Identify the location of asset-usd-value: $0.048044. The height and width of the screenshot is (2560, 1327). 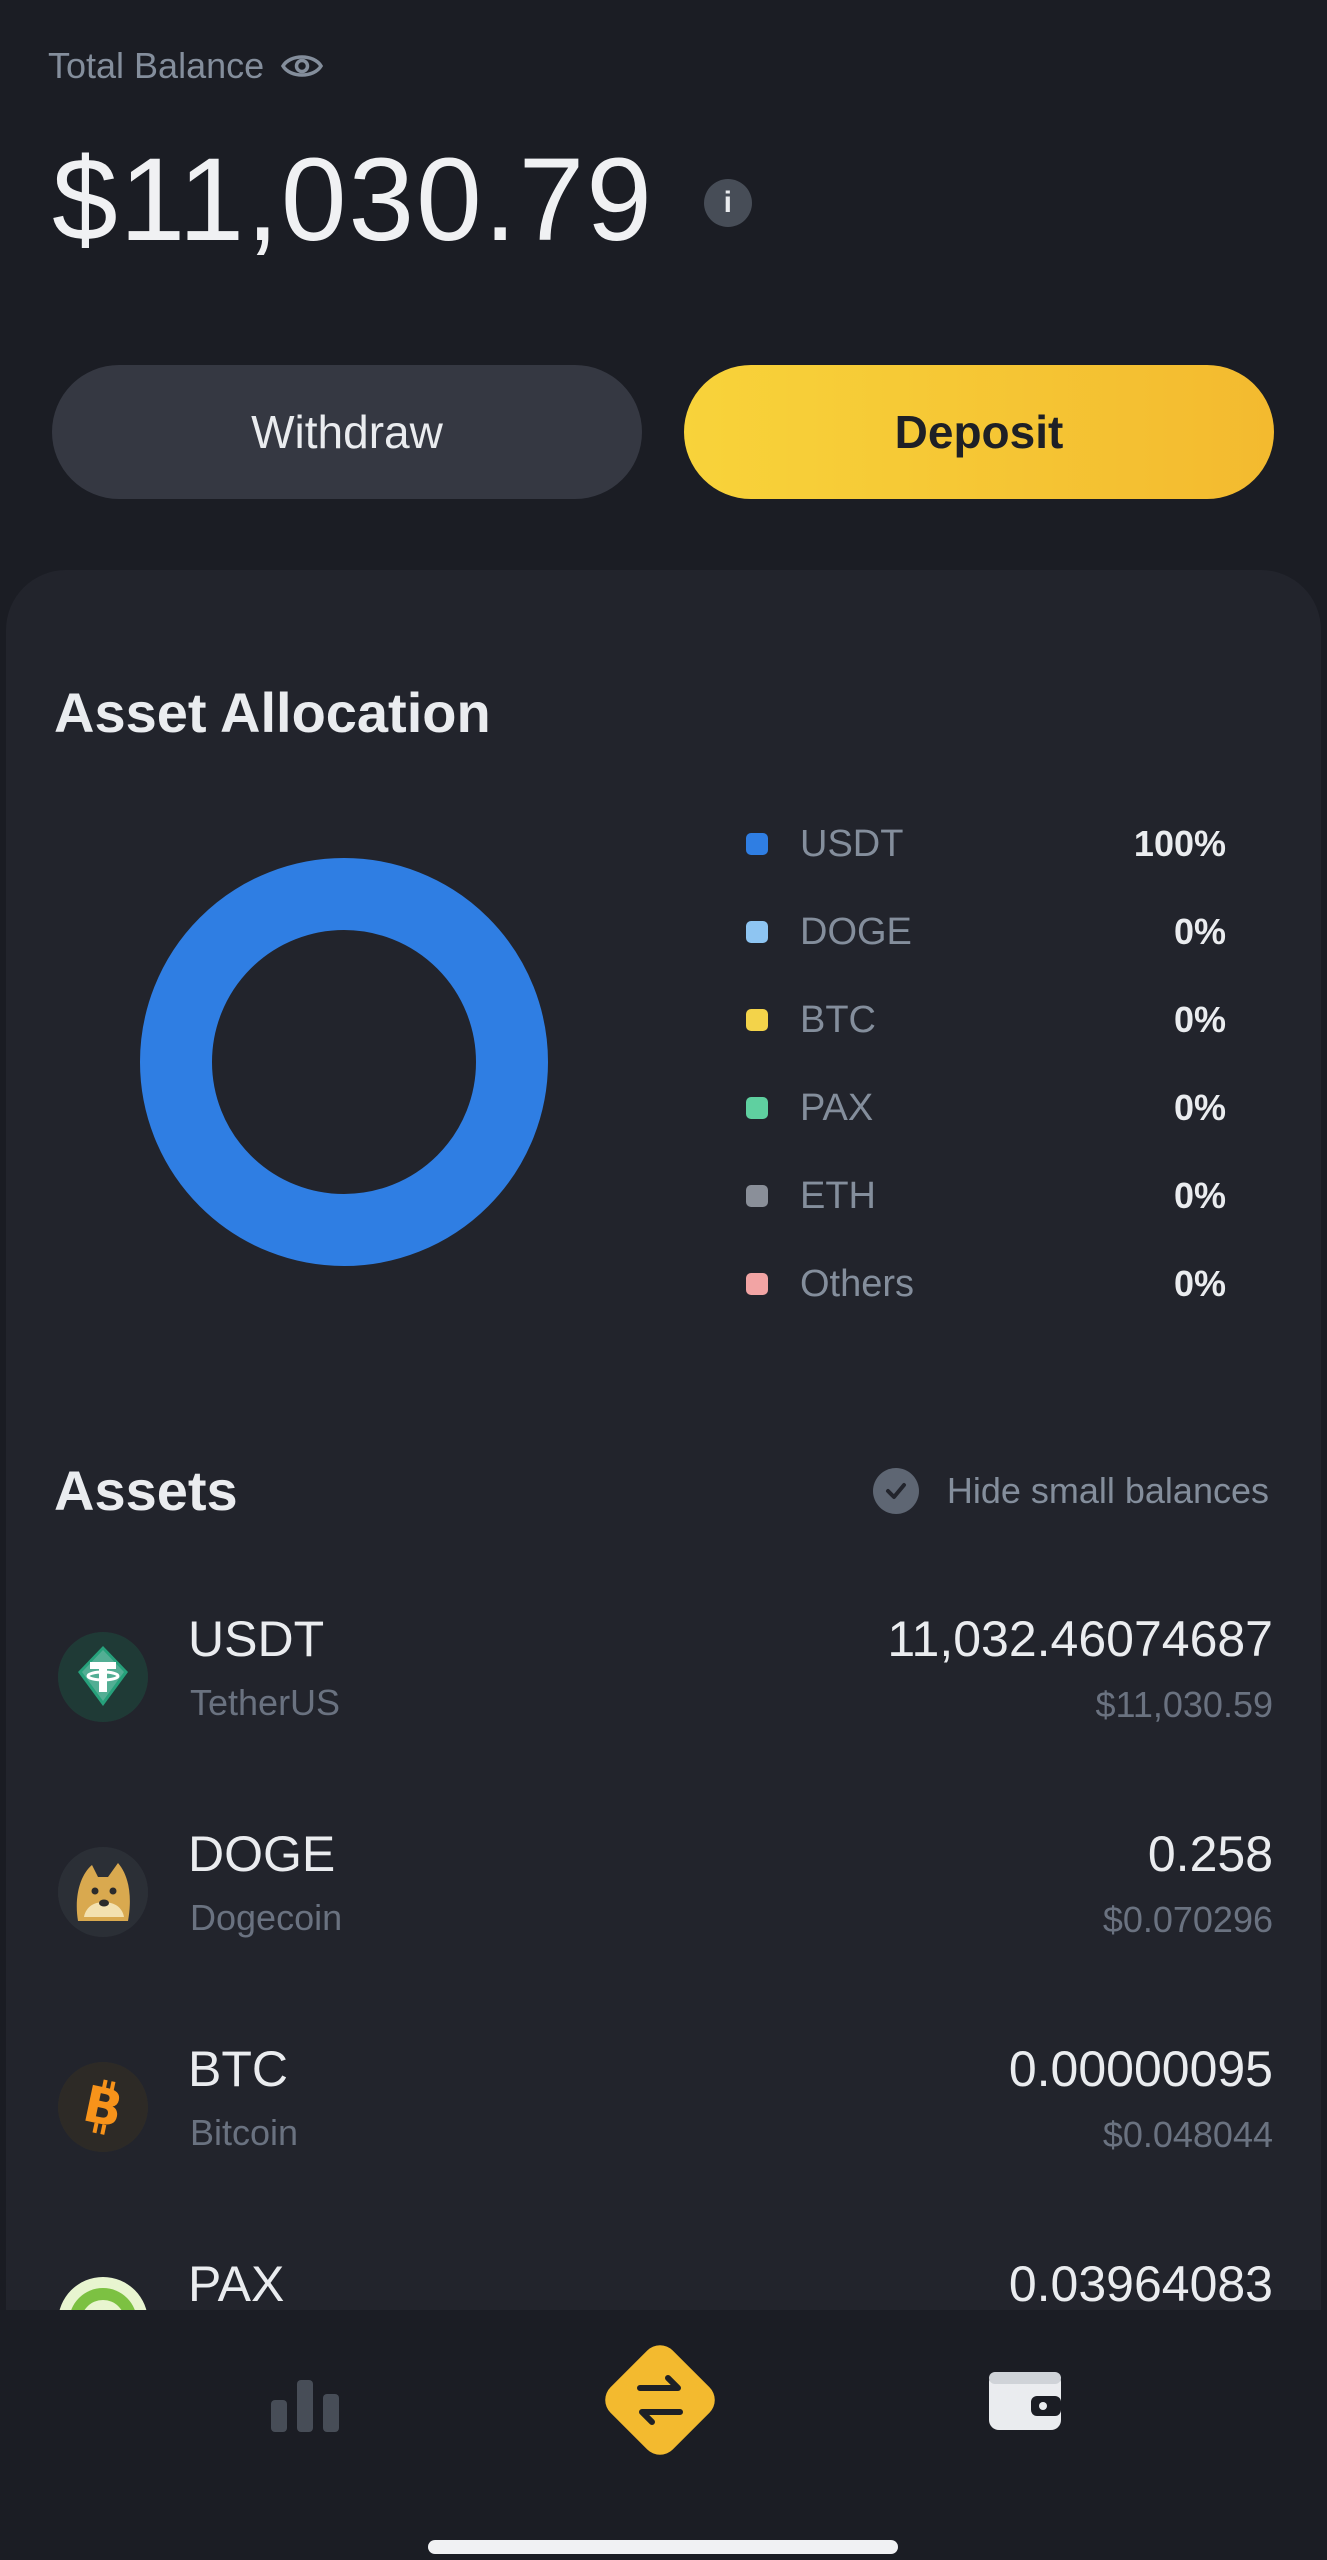
(1187, 2134).